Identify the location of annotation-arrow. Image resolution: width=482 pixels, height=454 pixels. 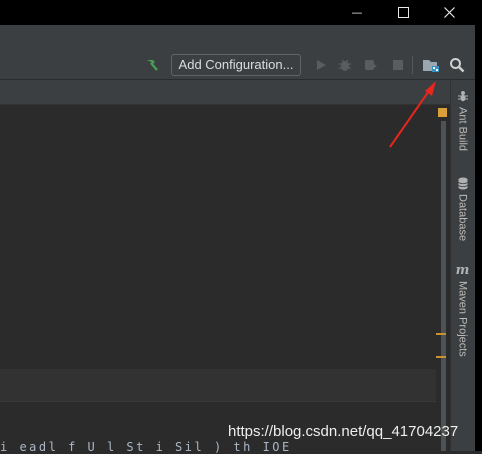
(412, 114).